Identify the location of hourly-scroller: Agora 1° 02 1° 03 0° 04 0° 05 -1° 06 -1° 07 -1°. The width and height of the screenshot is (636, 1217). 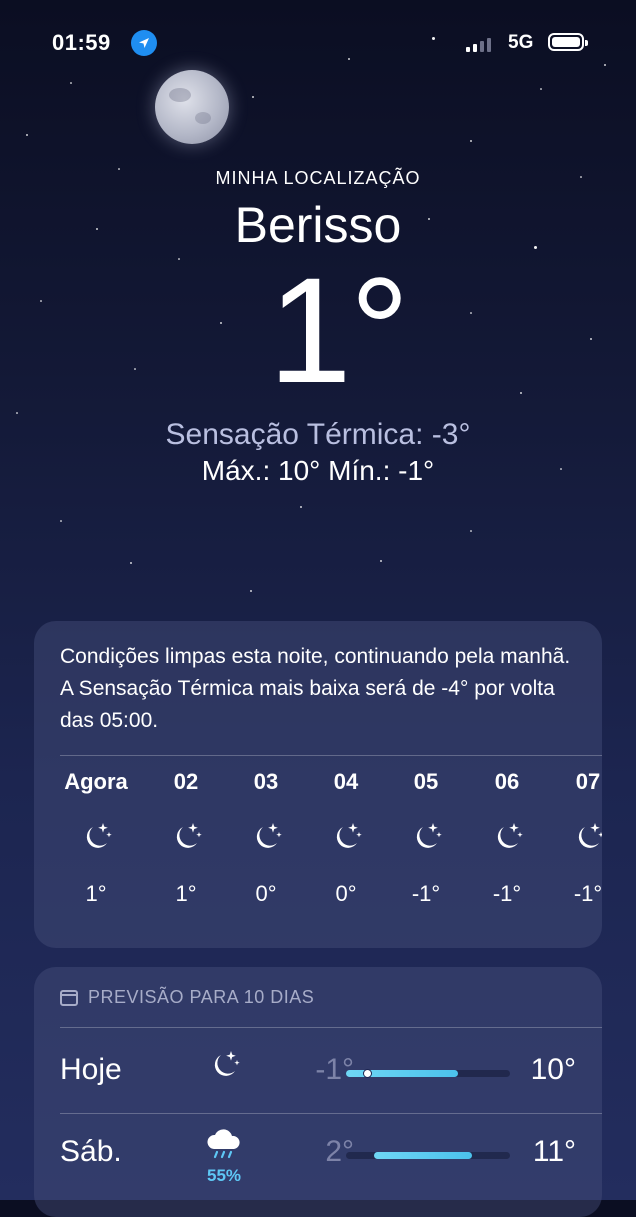
(318, 854).